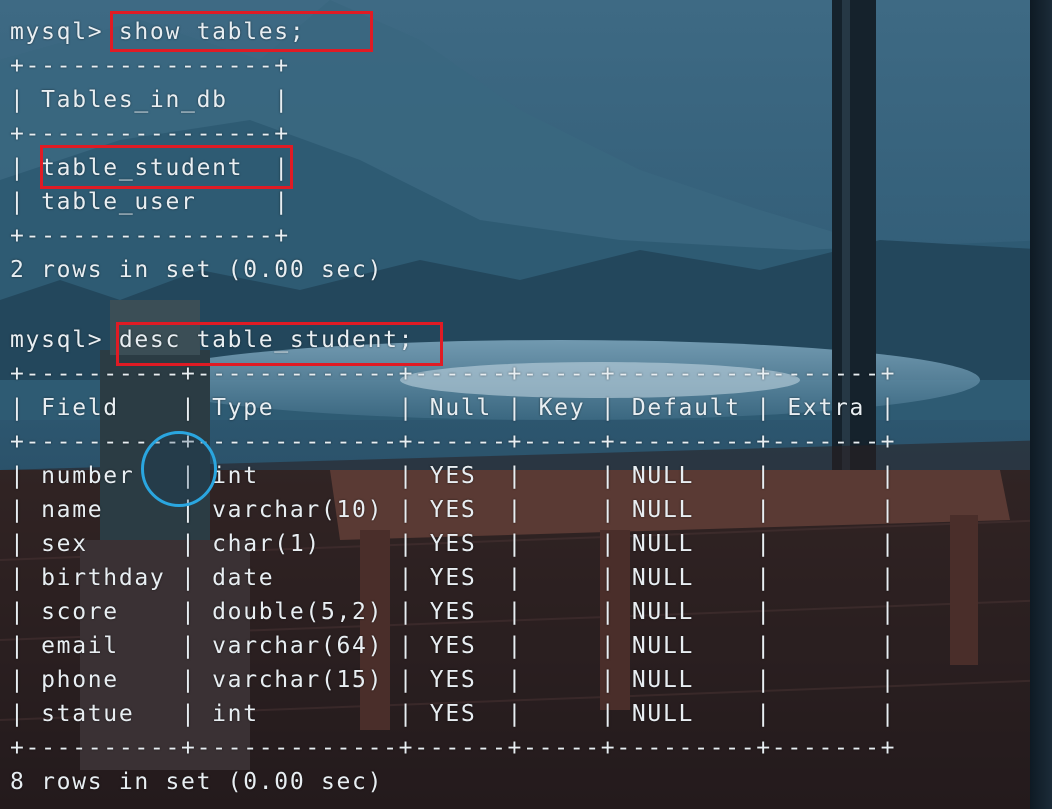 The height and width of the screenshot is (809, 1052). I want to click on terminal-line: | phone | varchar(15) | YES | | NULL | |, so click(453, 680).